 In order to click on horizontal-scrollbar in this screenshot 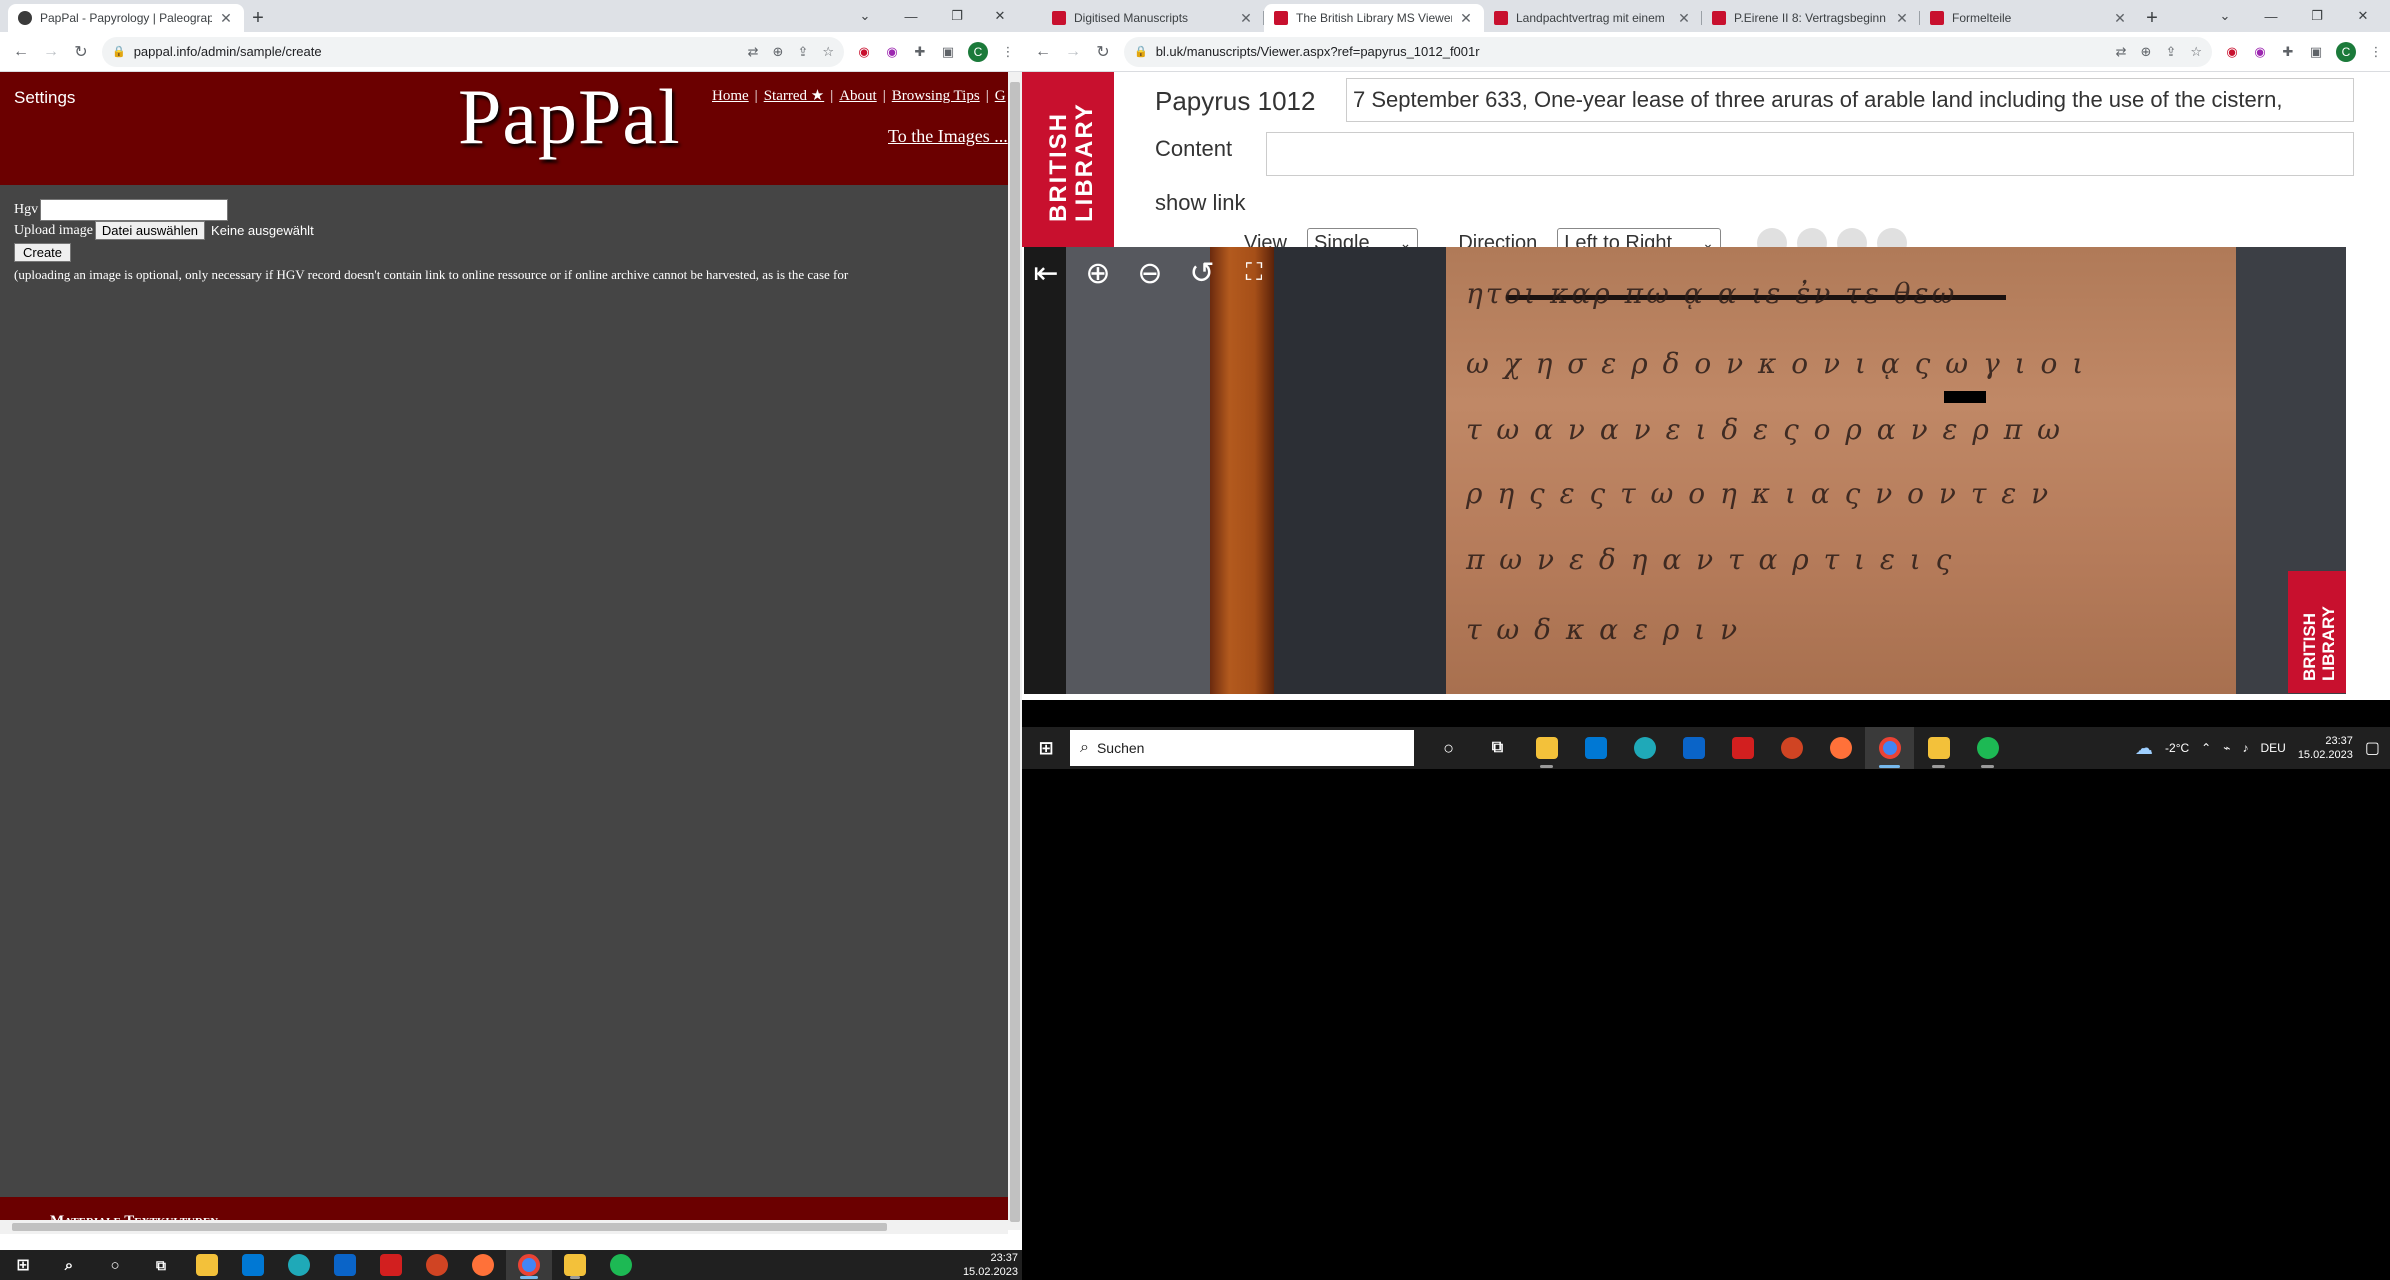, I will do `click(504, 1227)`.